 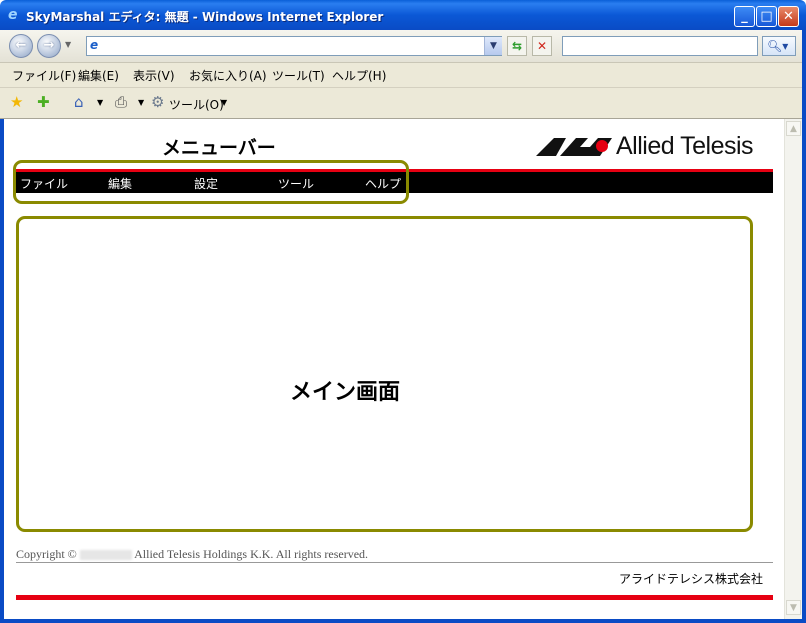 What do you see at coordinates (105, 555) in the screenshot?
I see `copyright-years-redacted` at bounding box center [105, 555].